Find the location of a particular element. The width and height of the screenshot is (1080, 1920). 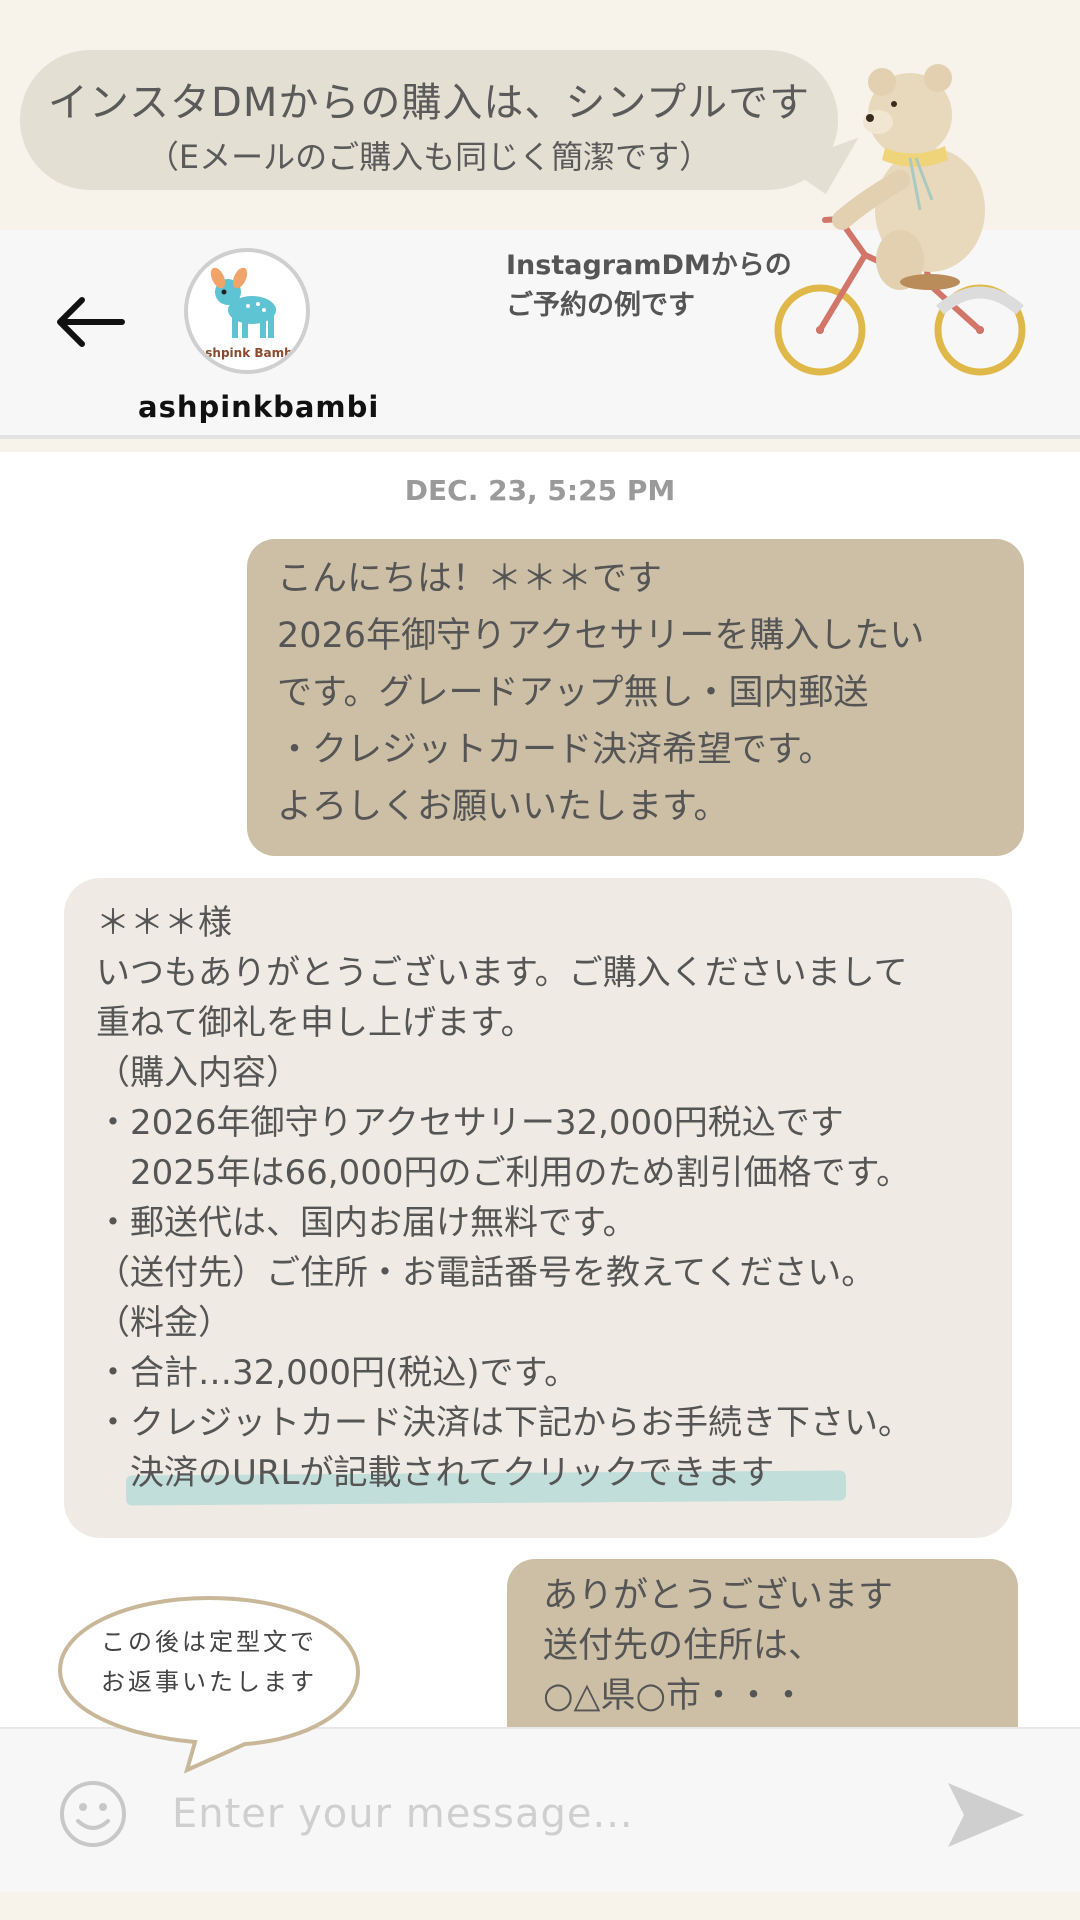

sent-message: ありがとうございます 送付先の住所は、 ○△県○市・・・ is located at coordinates (762, 1643).